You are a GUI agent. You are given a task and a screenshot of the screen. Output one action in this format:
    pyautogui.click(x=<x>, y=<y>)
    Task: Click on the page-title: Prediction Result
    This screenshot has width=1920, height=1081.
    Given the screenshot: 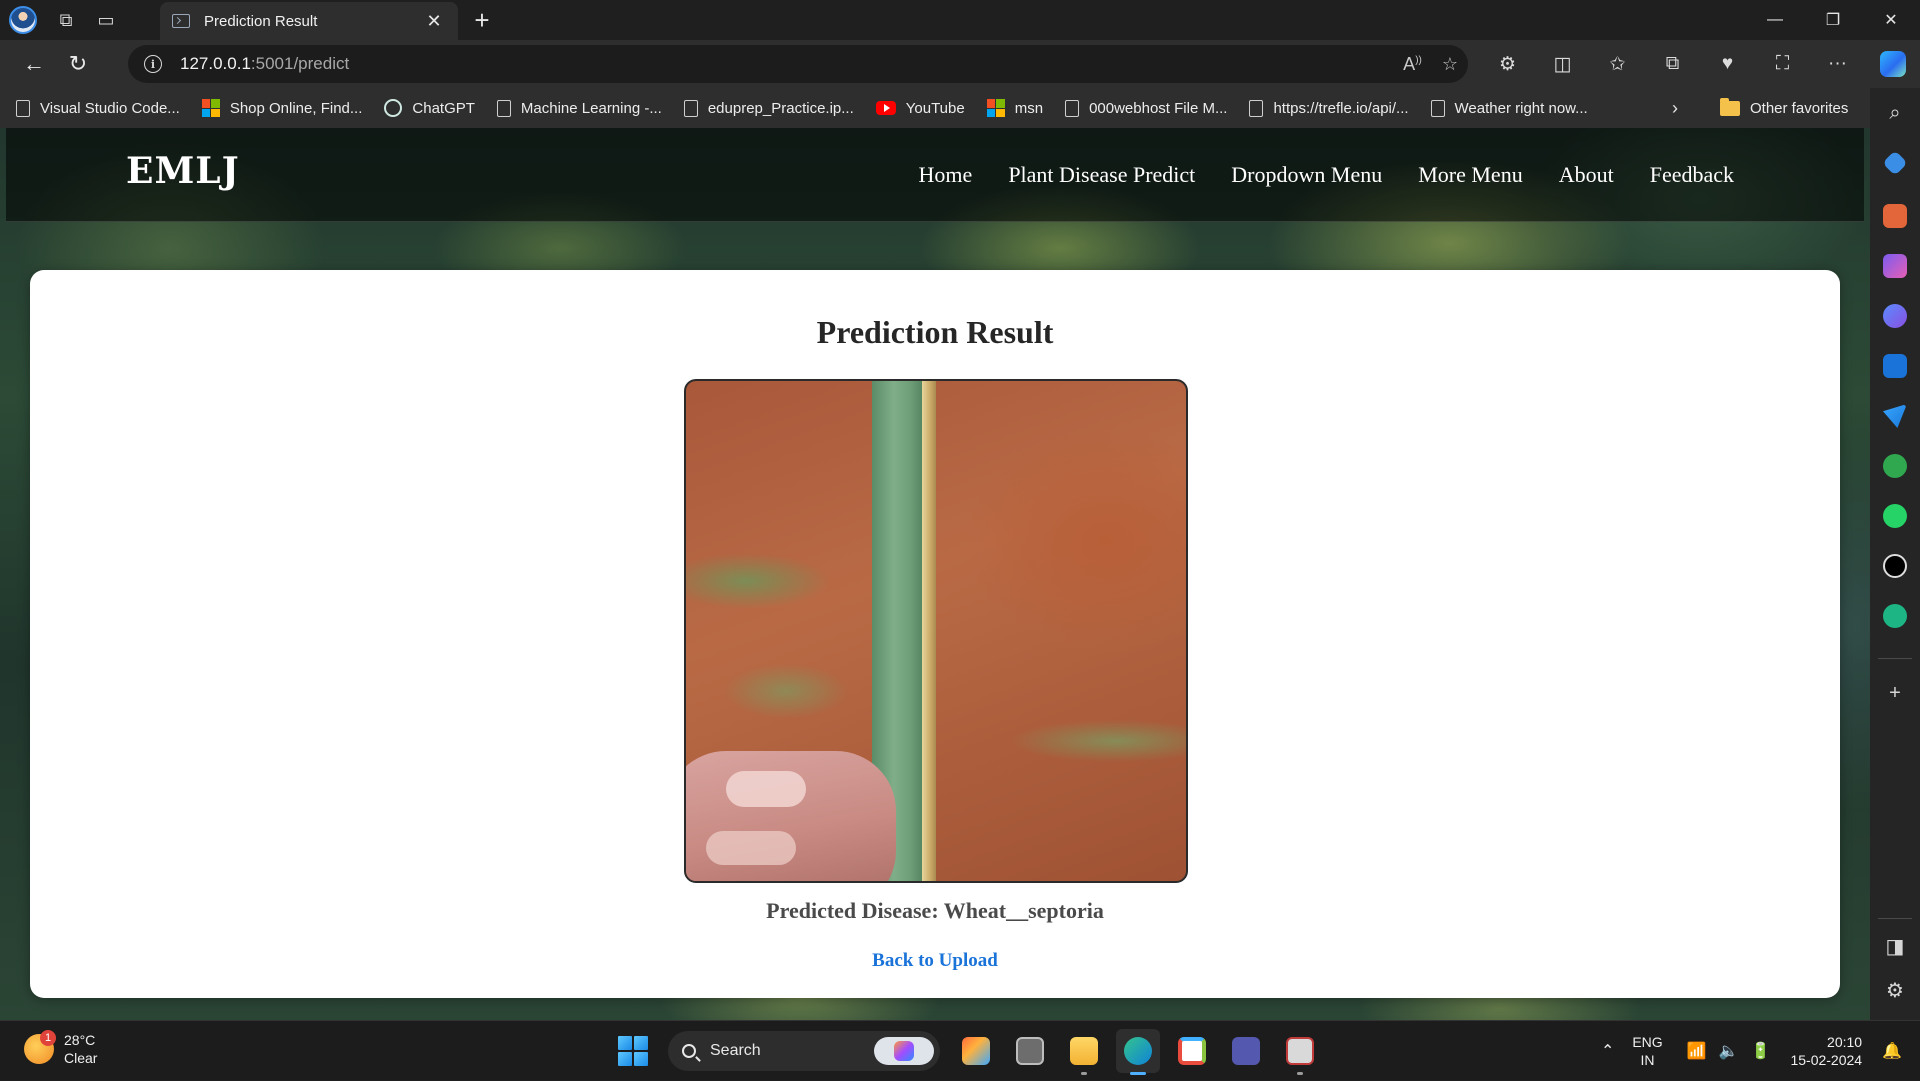 What is the action you would take?
    pyautogui.click(x=935, y=332)
    